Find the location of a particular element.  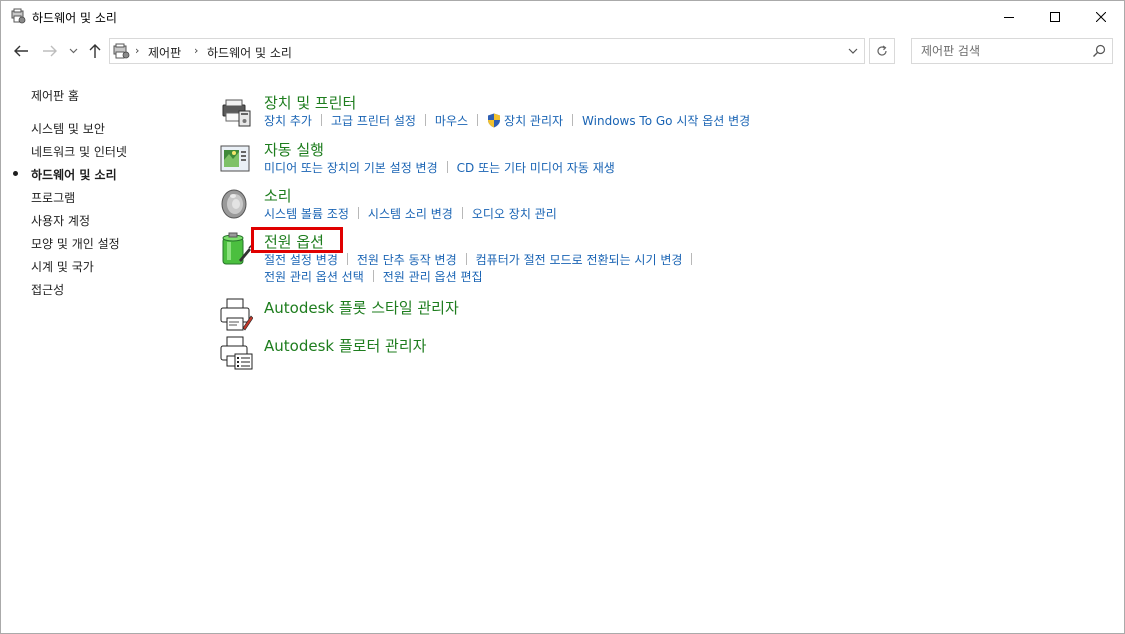

highlight-annotation-box is located at coordinates (297, 240).